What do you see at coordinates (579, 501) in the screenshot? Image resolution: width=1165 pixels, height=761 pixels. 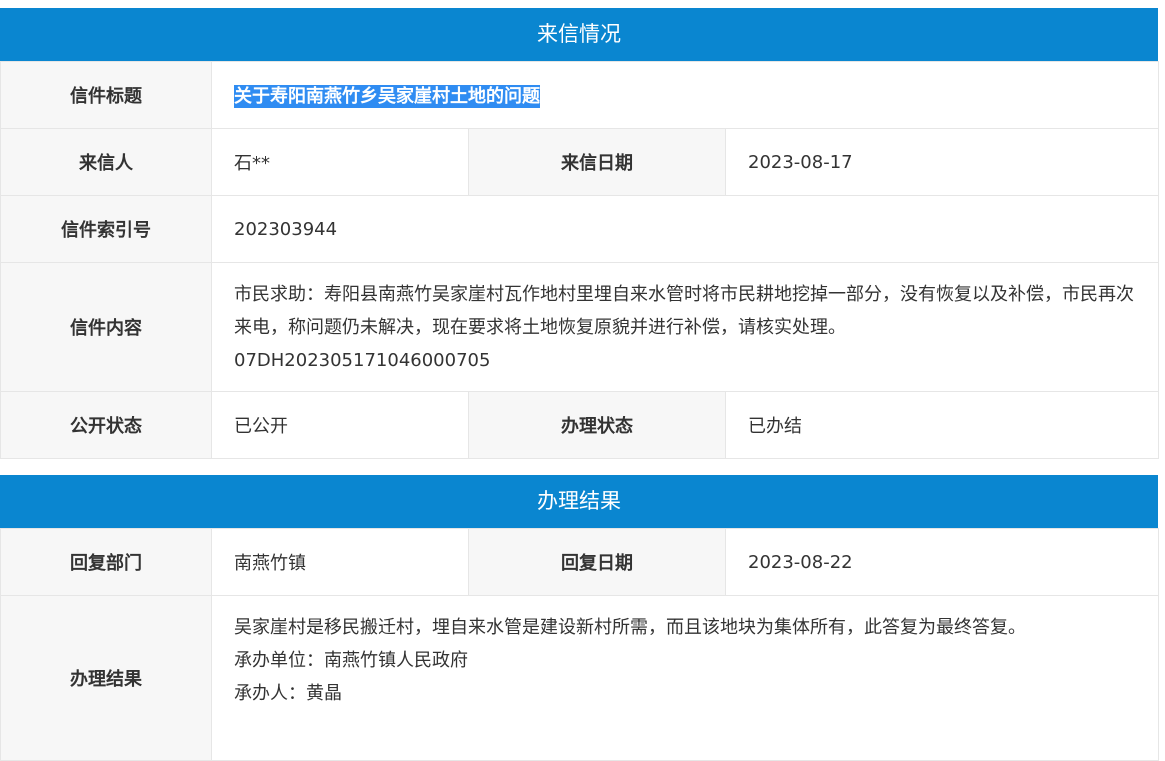 I see `result-header: 办理结果` at bounding box center [579, 501].